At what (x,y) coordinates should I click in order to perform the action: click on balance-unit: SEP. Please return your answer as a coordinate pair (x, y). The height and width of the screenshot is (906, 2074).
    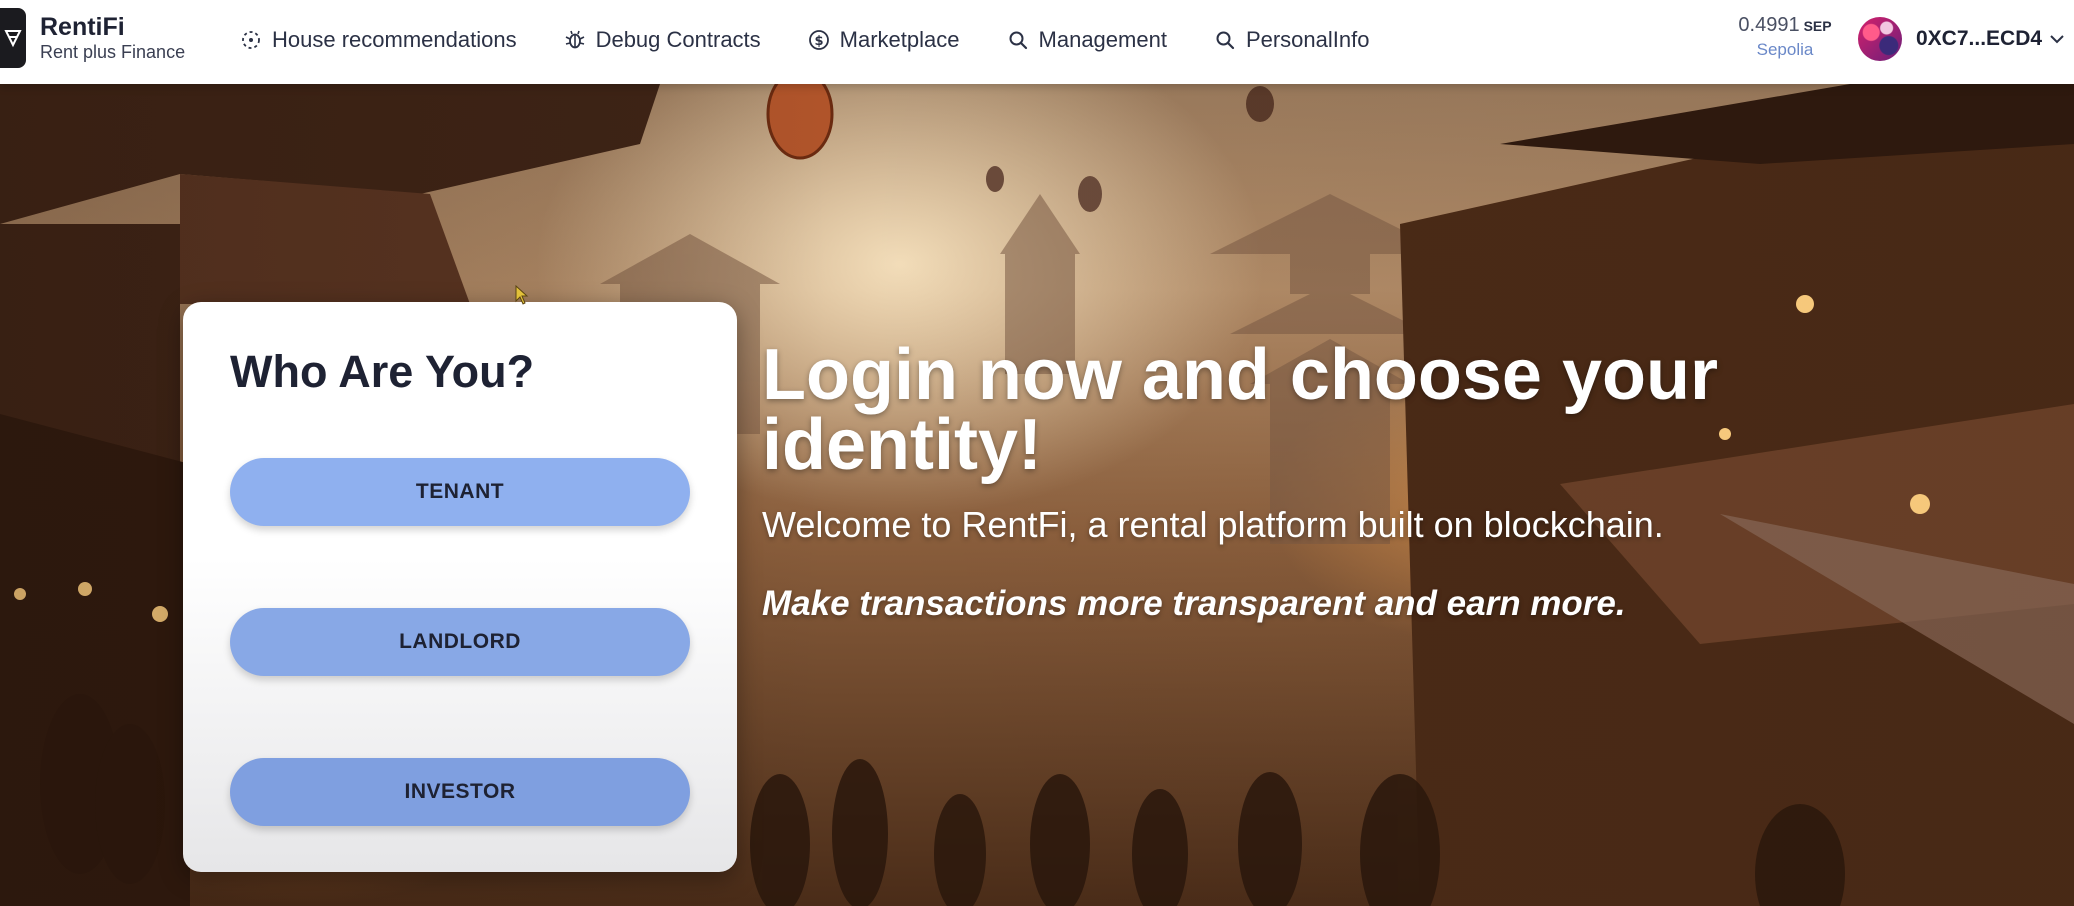
    Looking at the image, I should click on (1817, 26).